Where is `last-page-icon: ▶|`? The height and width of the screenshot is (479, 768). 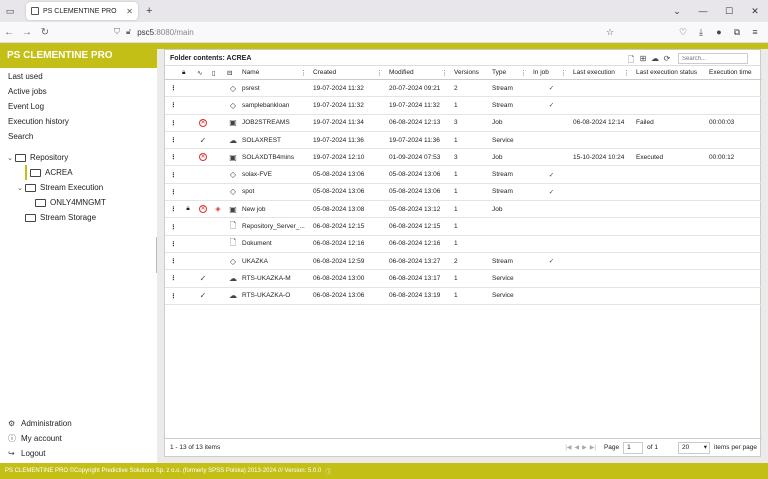
last-page-icon: ▶| is located at coordinates (593, 447).